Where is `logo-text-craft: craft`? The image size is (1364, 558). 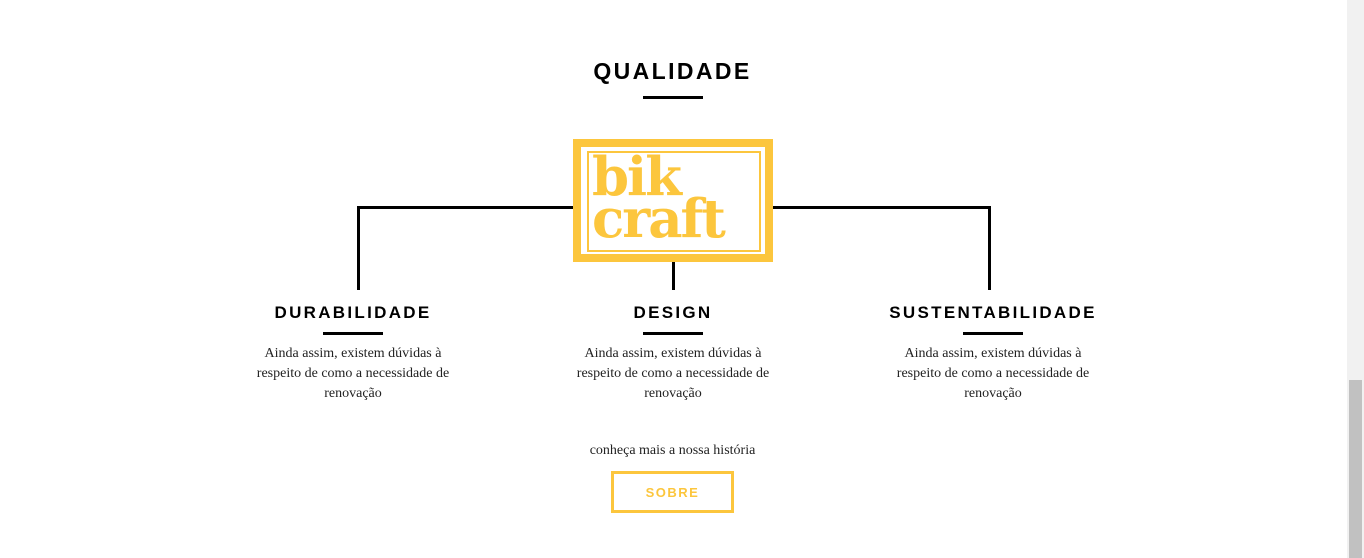
logo-text-craft: craft is located at coordinates (659, 219).